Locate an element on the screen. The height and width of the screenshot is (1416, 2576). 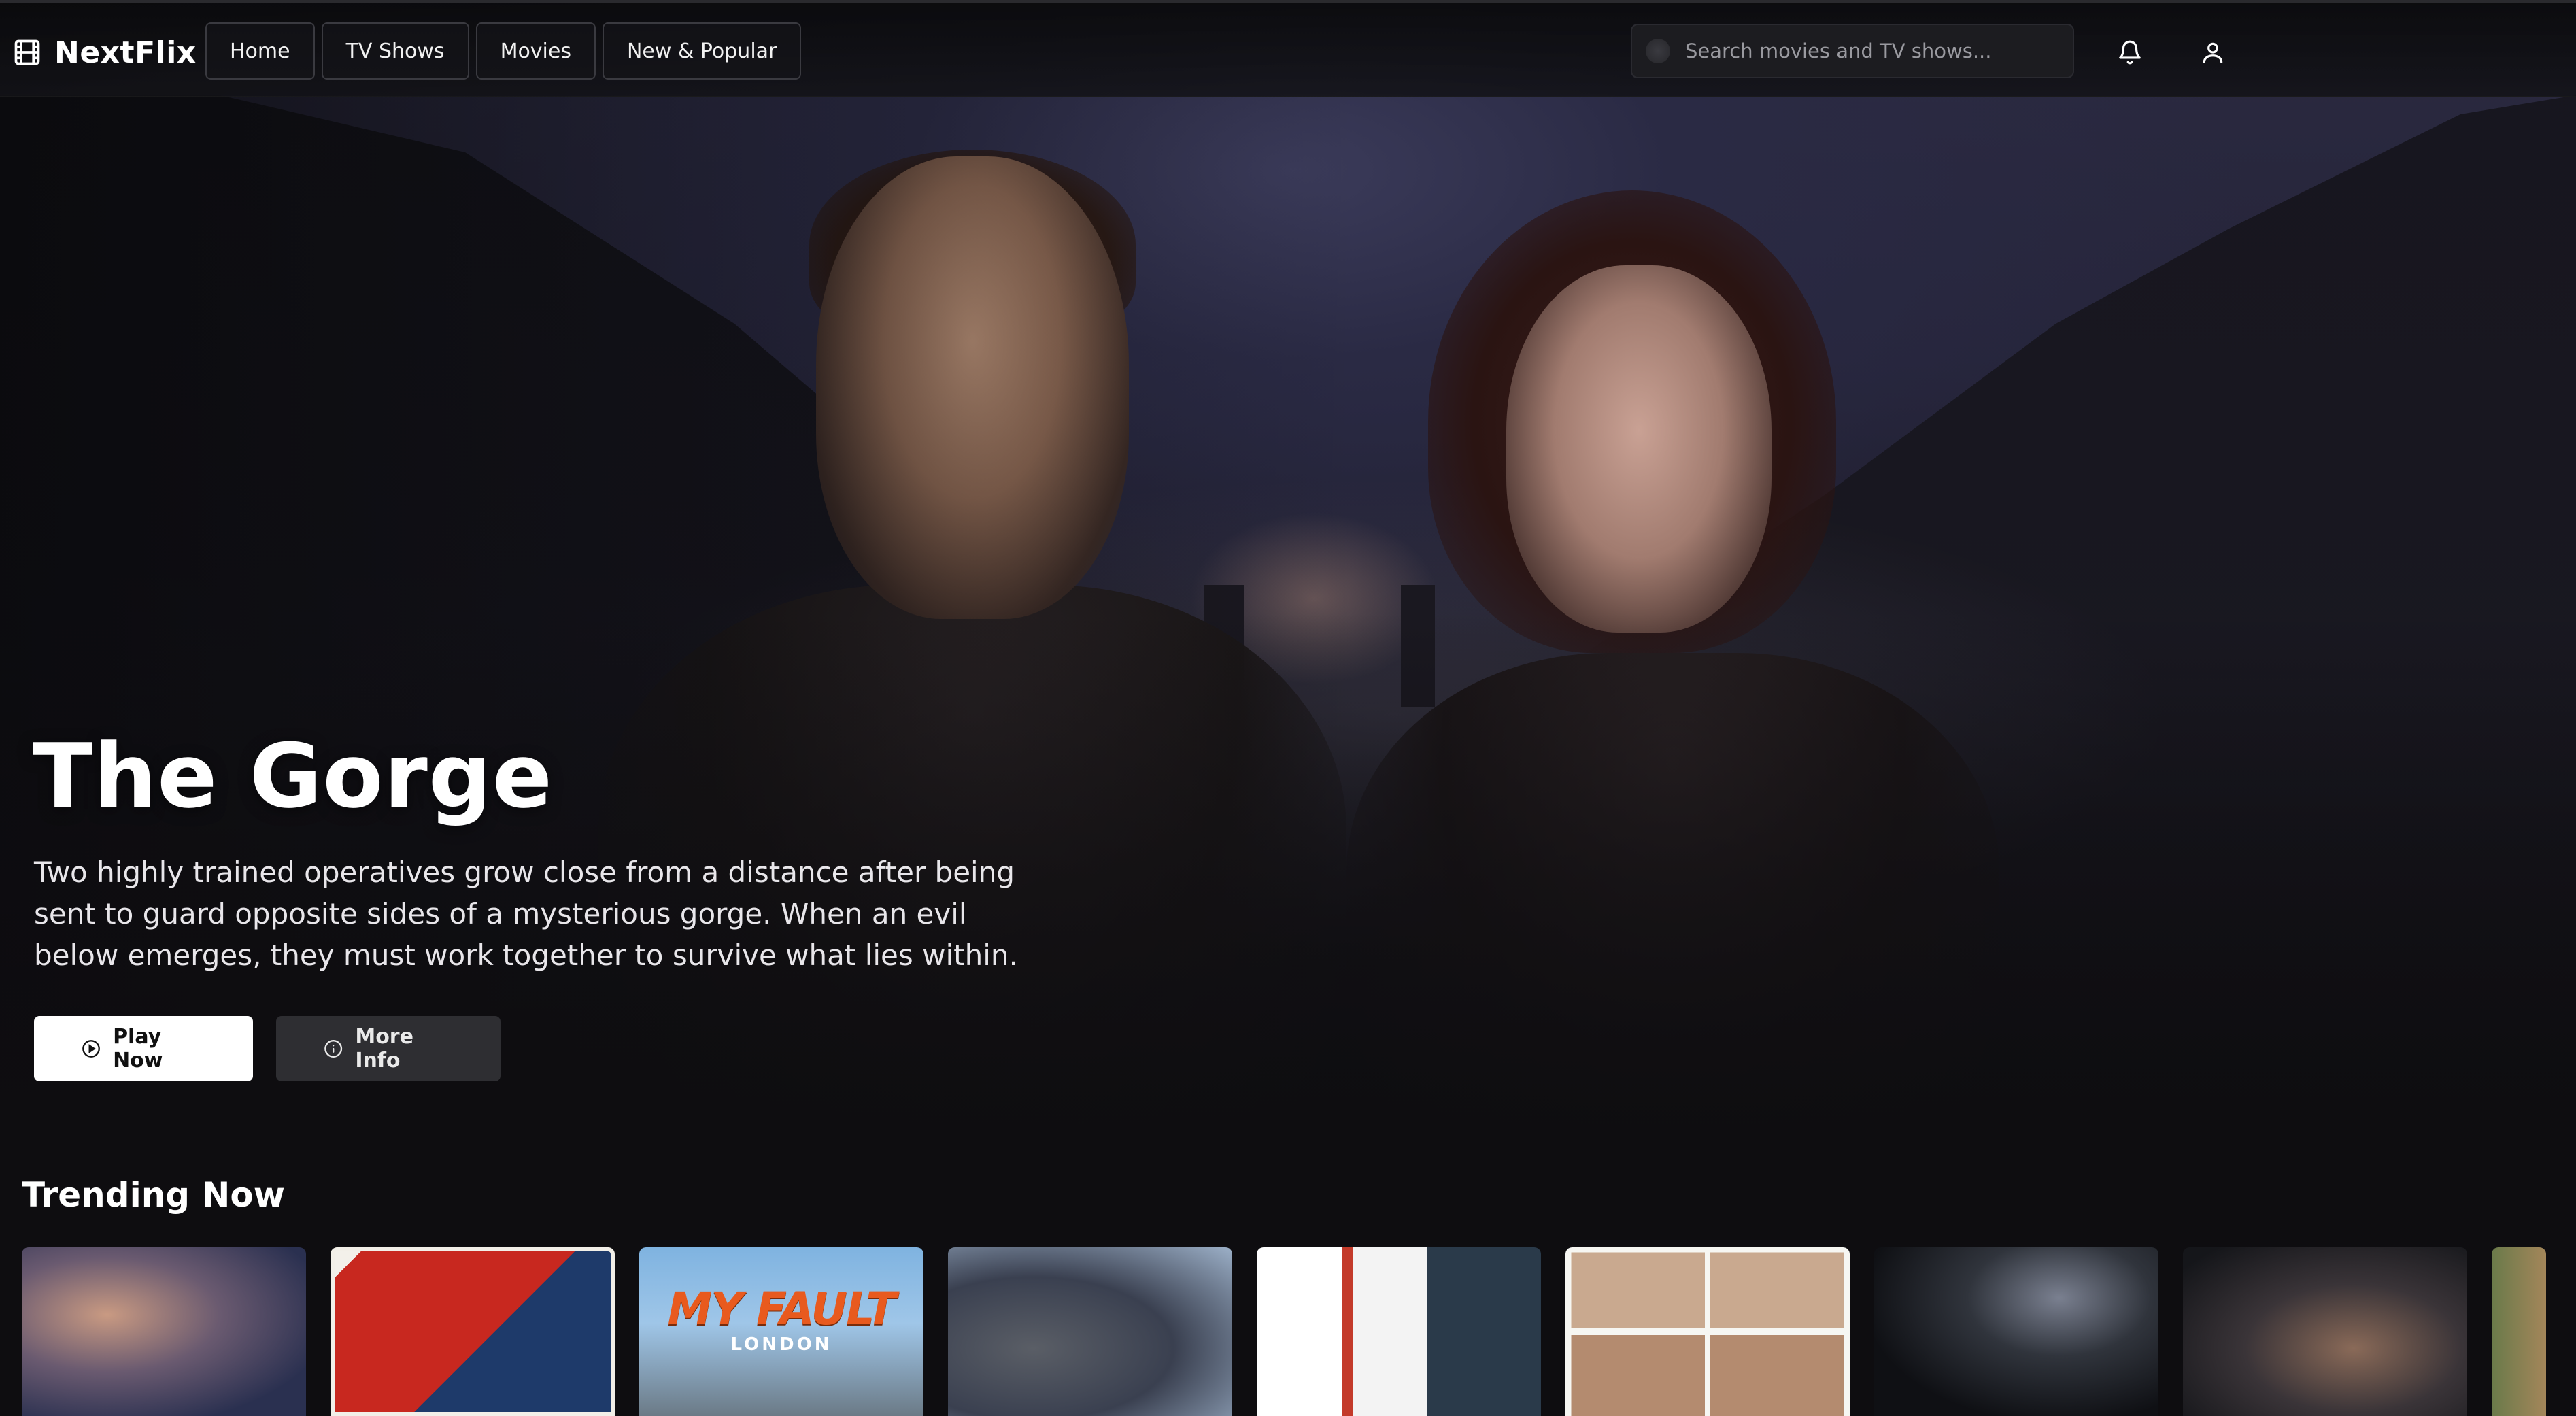
notifications-button is located at coordinates (2130, 52).